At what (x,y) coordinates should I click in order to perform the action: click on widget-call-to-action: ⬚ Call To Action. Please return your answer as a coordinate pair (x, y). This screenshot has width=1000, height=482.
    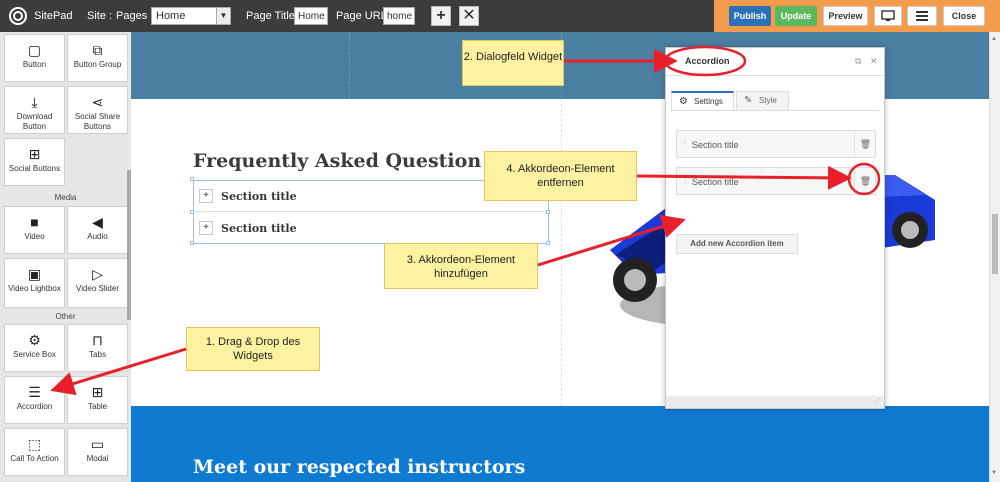
    Looking at the image, I should click on (34, 452).